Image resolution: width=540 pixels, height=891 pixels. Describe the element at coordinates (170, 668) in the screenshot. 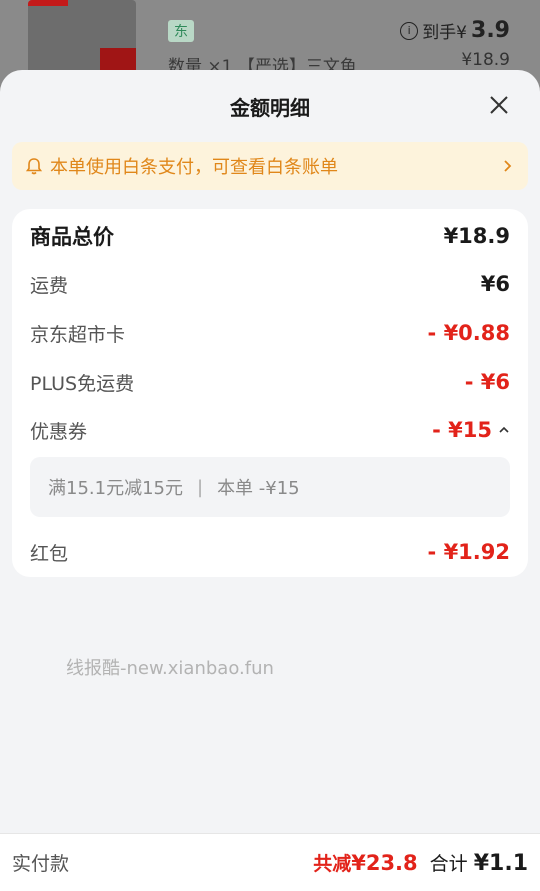

I see `watermark-text: 线报酷-new.xianbao.fun` at that location.